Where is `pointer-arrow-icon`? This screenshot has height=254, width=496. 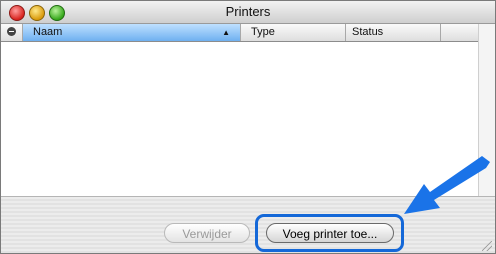
pointer-arrow-icon is located at coordinates (447, 185).